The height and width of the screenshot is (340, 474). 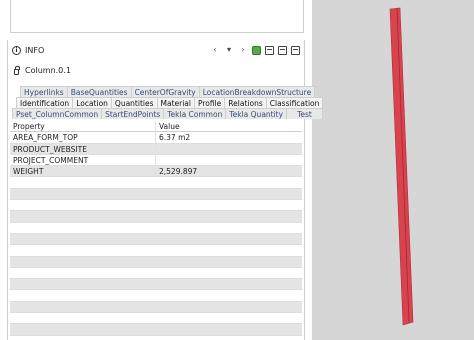 I want to click on tab-classification: Classification, so click(x=294, y=102).